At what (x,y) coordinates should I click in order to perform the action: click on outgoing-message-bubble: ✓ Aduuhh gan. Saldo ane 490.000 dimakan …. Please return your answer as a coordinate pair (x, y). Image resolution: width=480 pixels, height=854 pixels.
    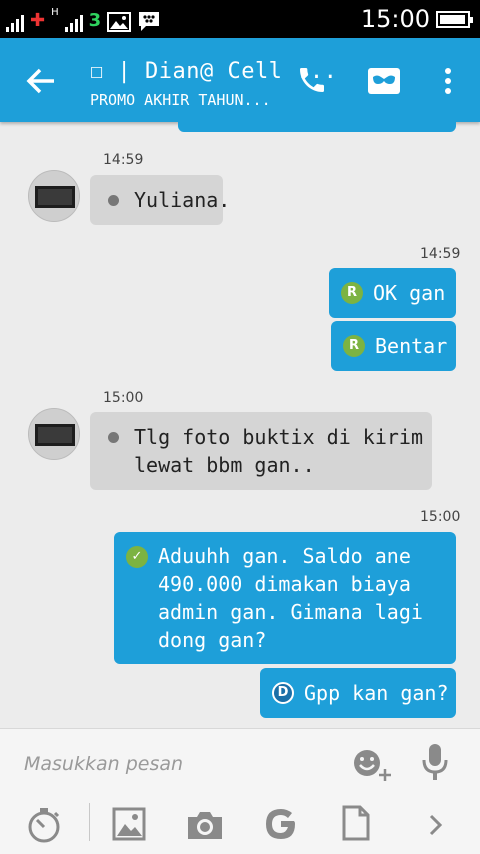
    Looking at the image, I should click on (285, 598).